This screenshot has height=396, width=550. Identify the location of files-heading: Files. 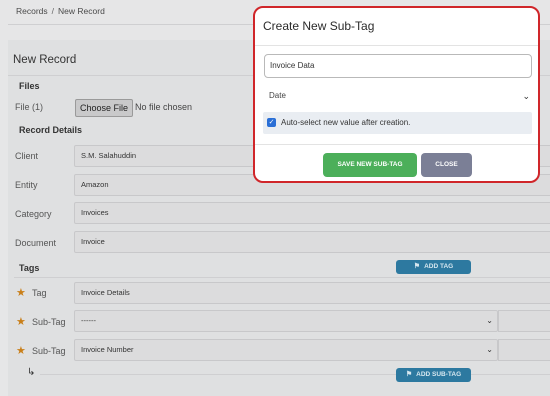
(29, 86).